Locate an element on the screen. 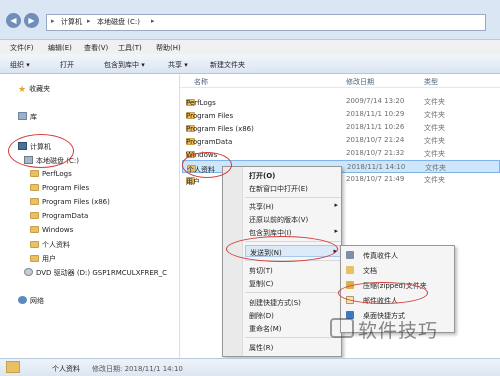  command-toolbar: 组织 ▾ 打开 包含到库中 ▾ 共享 ▾ 新建文件夹 is located at coordinates (250, 64).